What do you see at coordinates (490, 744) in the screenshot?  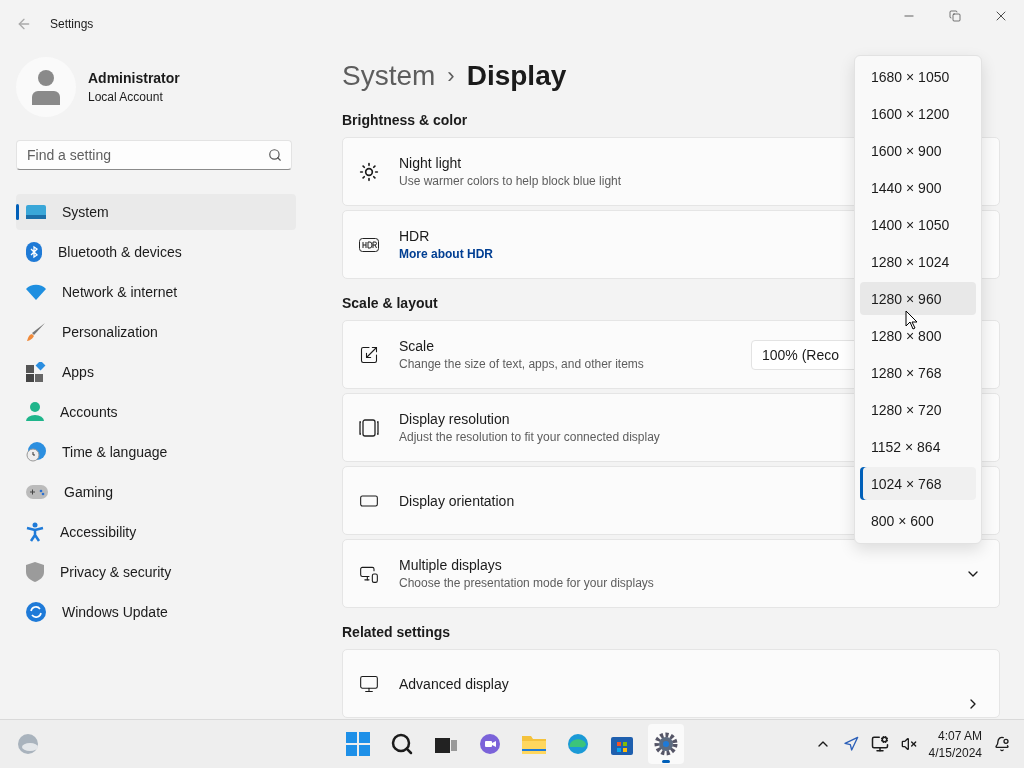 I see `chat-icon` at bounding box center [490, 744].